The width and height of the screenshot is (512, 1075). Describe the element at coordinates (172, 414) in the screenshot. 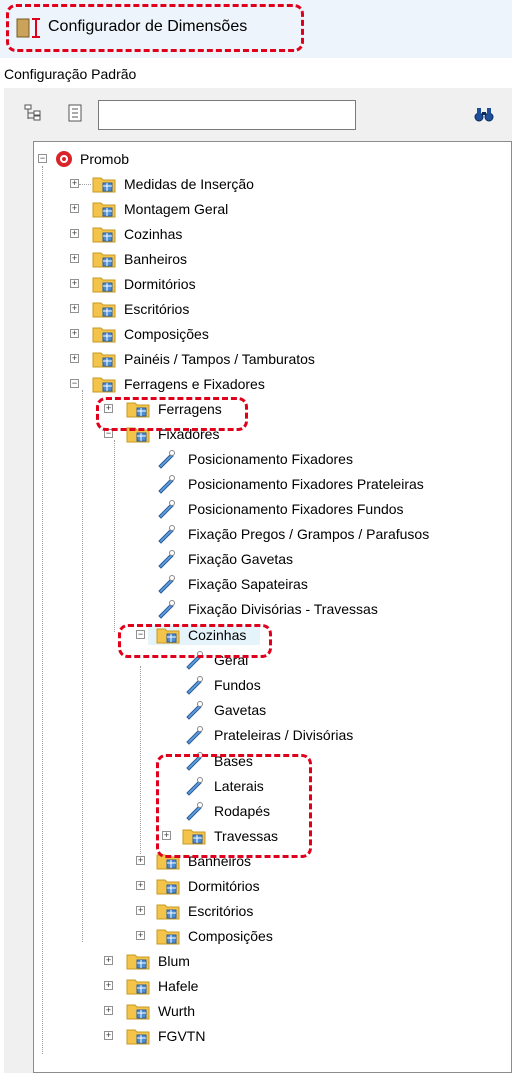

I see `highlight-fixadores` at that location.